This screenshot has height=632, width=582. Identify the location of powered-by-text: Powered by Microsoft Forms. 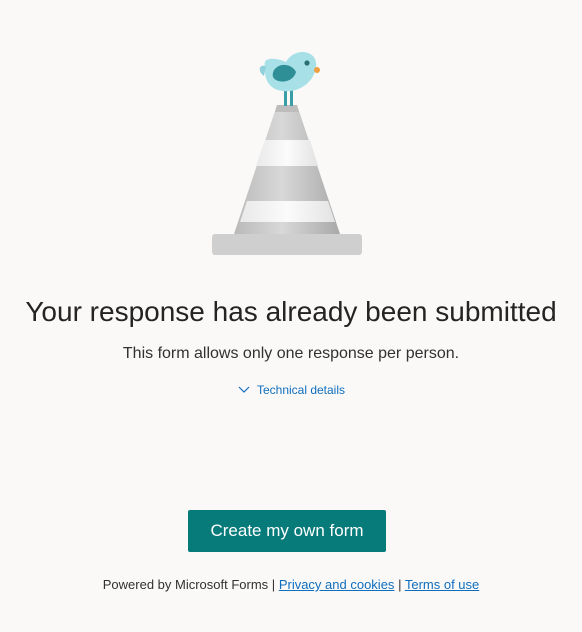
(185, 584).